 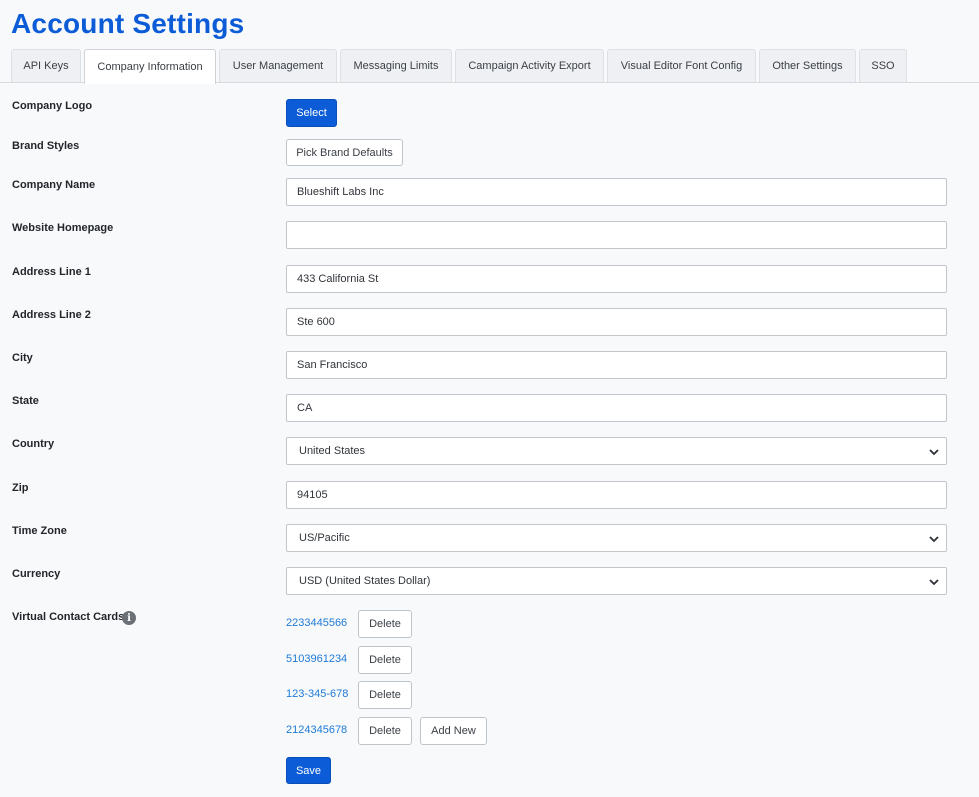 I want to click on select-logo-button: Select, so click(x=311, y=113).